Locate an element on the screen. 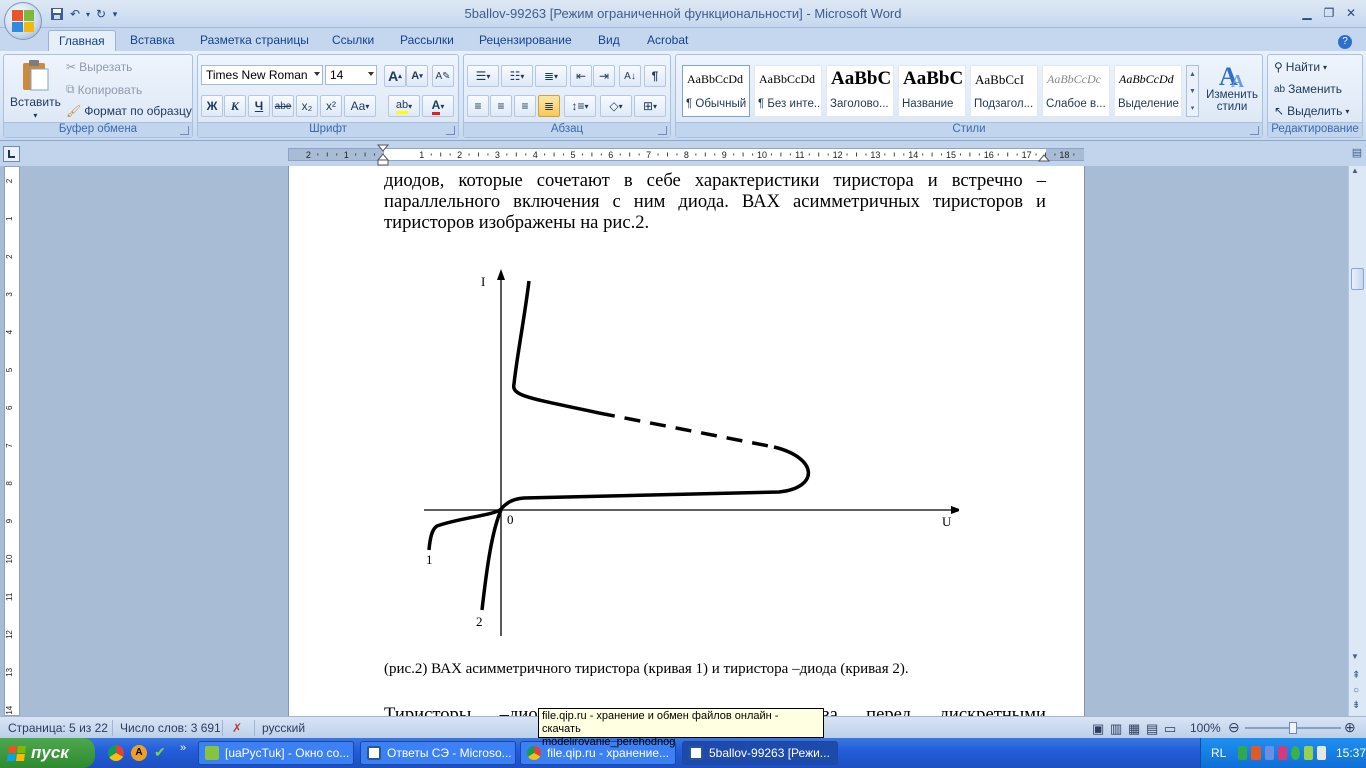 The image size is (1366, 768). scroll-up-icon: ▲ is located at coordinates (1355, 170).